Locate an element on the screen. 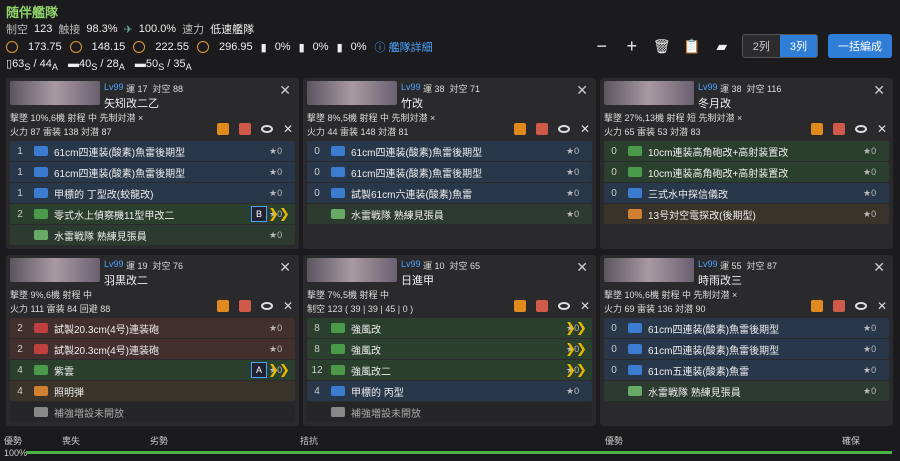 This screenshot has width=900, height=461. ship-attrs: 撃墜 27%,13機 射程 短 先制対潜 × is located at coordinates (673, 118).